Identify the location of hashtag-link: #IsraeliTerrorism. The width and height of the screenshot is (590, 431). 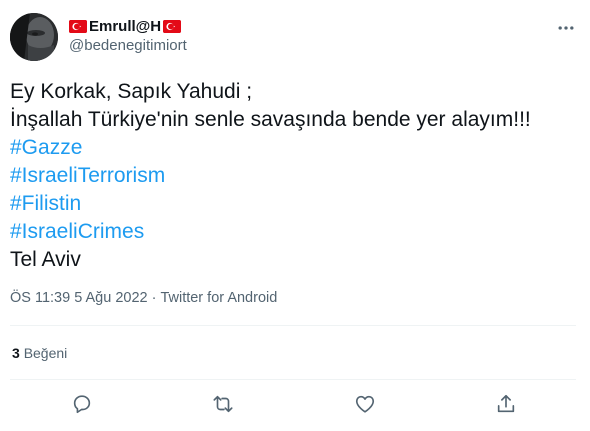
(295, 176).